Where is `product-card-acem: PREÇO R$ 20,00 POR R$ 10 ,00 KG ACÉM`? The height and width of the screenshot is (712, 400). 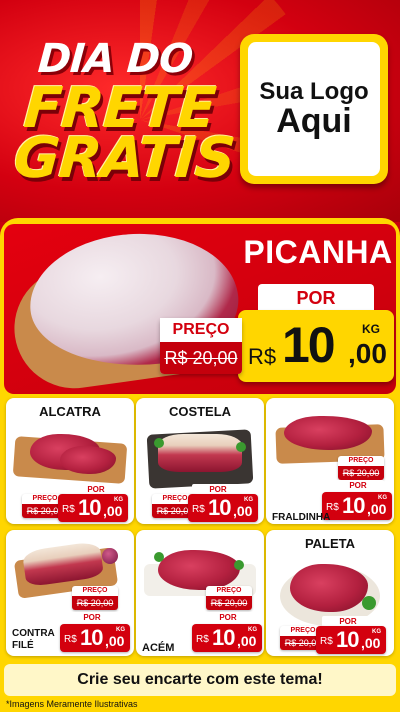 product-card-acem: PREÇO R$ 20,00 POR R$ 10 ,00 KG ACÉM is located at coordinates (200, 593).